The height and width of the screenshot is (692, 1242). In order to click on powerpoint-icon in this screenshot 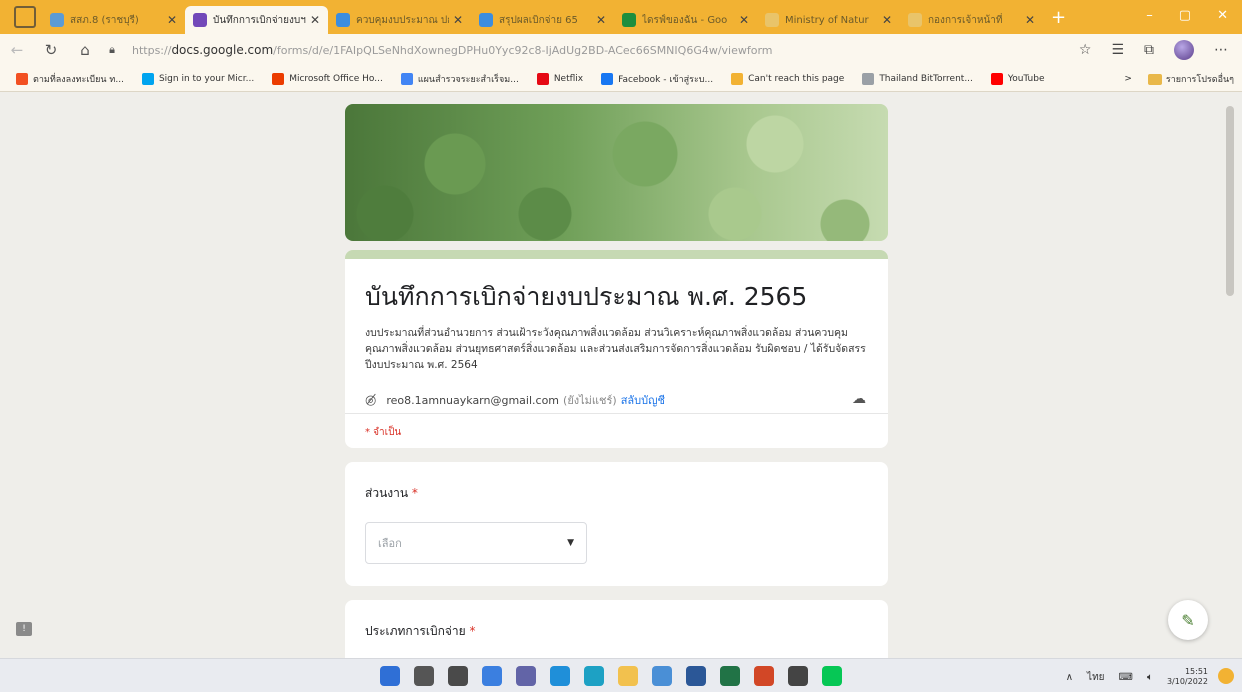, I will do `click(764, 676)`.